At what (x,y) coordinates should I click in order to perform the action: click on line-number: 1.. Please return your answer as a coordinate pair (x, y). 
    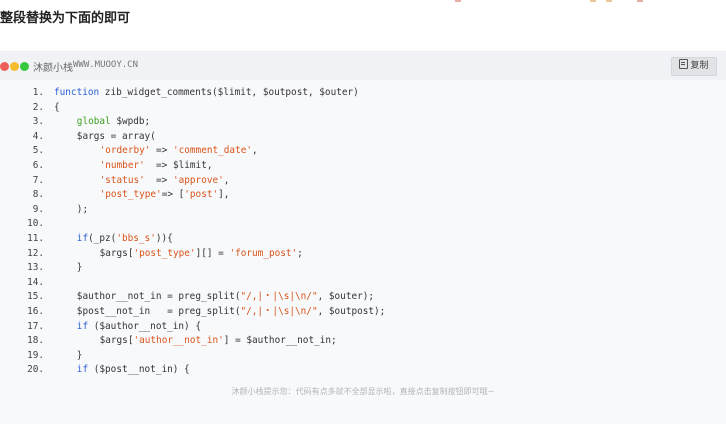
    Looking at the image, I should click on (38, 92).